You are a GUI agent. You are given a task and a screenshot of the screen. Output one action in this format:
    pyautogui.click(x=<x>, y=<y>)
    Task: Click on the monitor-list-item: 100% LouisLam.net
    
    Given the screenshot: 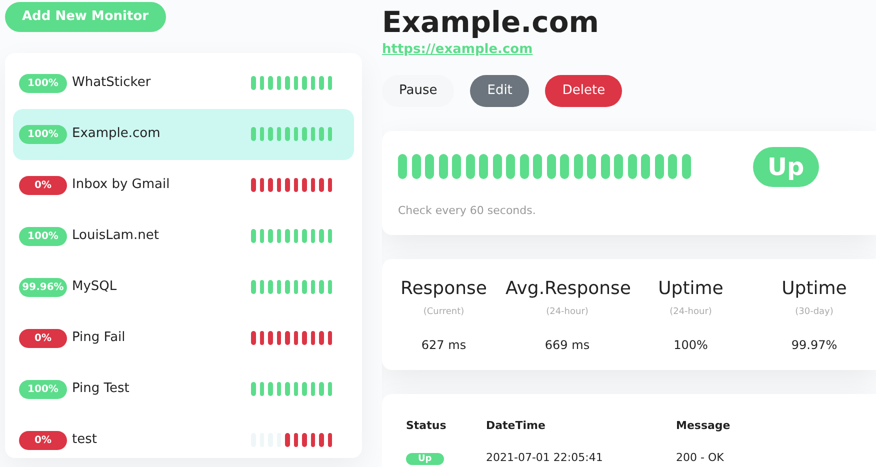 What is the action you would take?
    pyautogui.click(x=183, y=236)
    